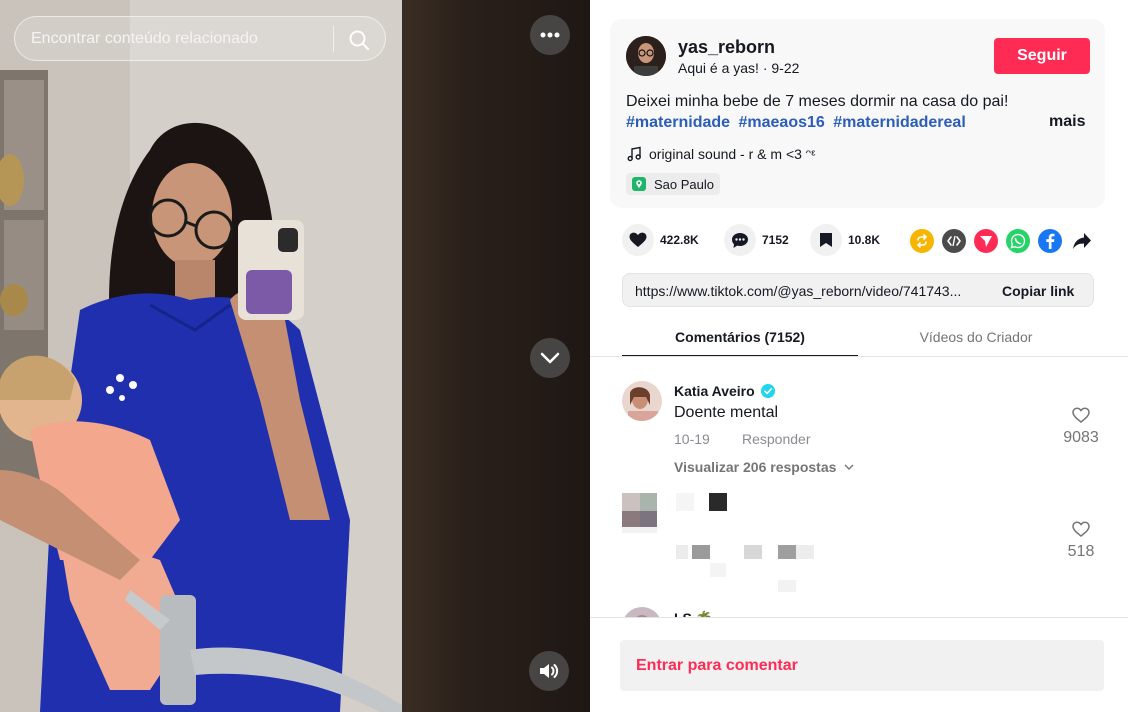 The width and height of the screenshot is (1128, 712). Describe the element at coordinates (678, 122) in the screenshot. I see `hashtag-link: #maternidade` at that location.